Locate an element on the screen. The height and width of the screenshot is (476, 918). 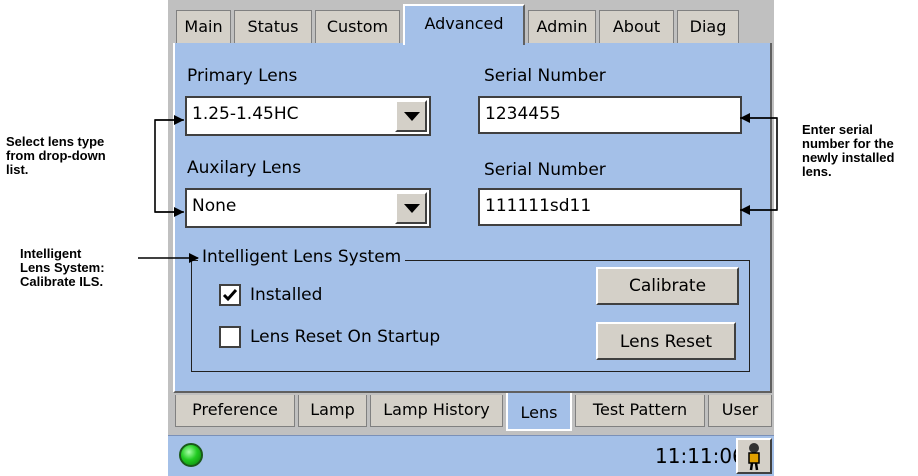
tab-label: Advanced is located at coordinates (464, 23).